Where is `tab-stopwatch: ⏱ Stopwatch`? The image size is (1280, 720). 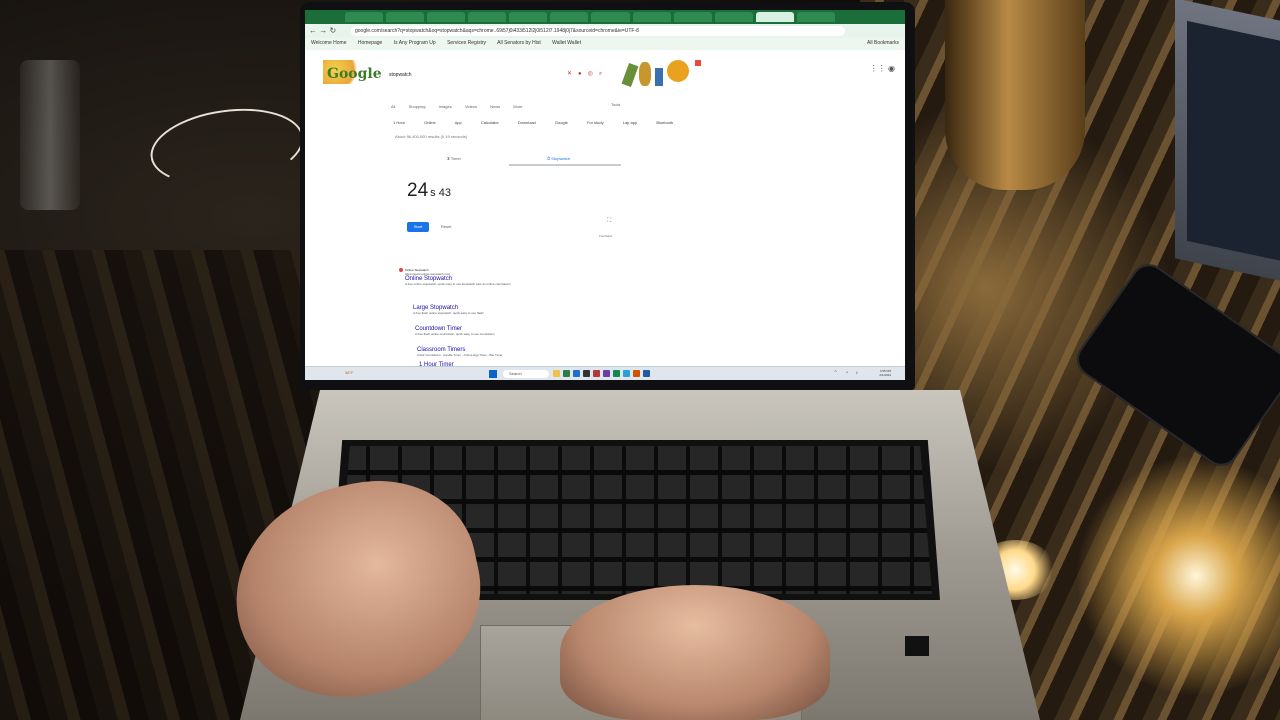 tab-stopwatch: ⏱ Stopwatch is located at coordinates (558, 158).